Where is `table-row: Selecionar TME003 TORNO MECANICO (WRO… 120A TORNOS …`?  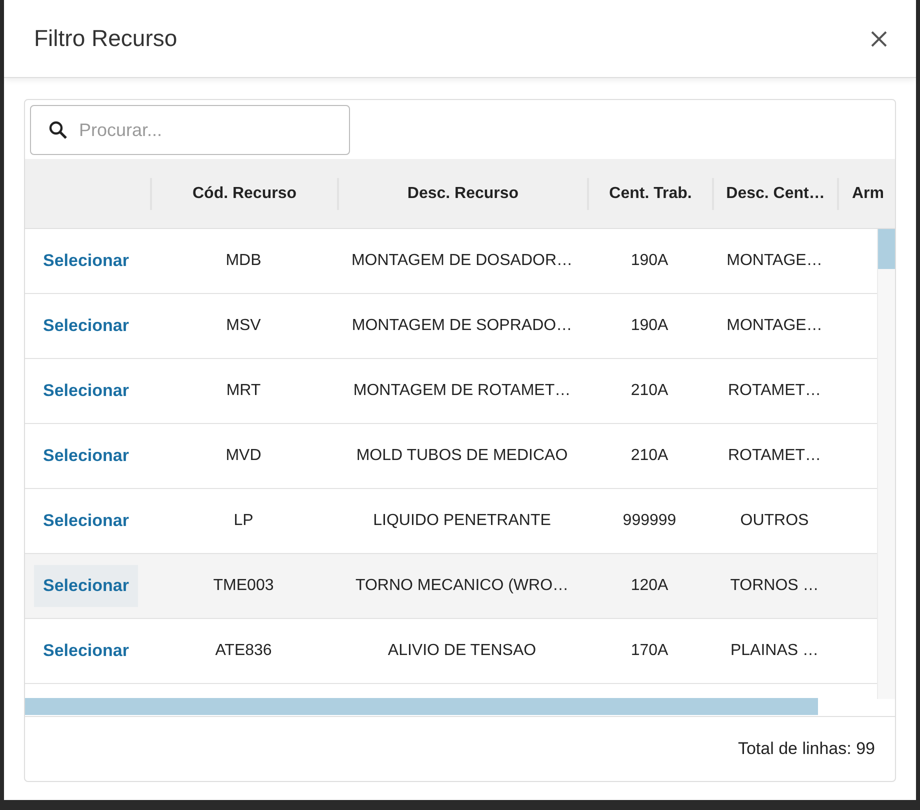 table-row: Selecionar TME003 TORNO MECANICO (WRO… 120A TORNOS … is located at coordinates (451, 586).